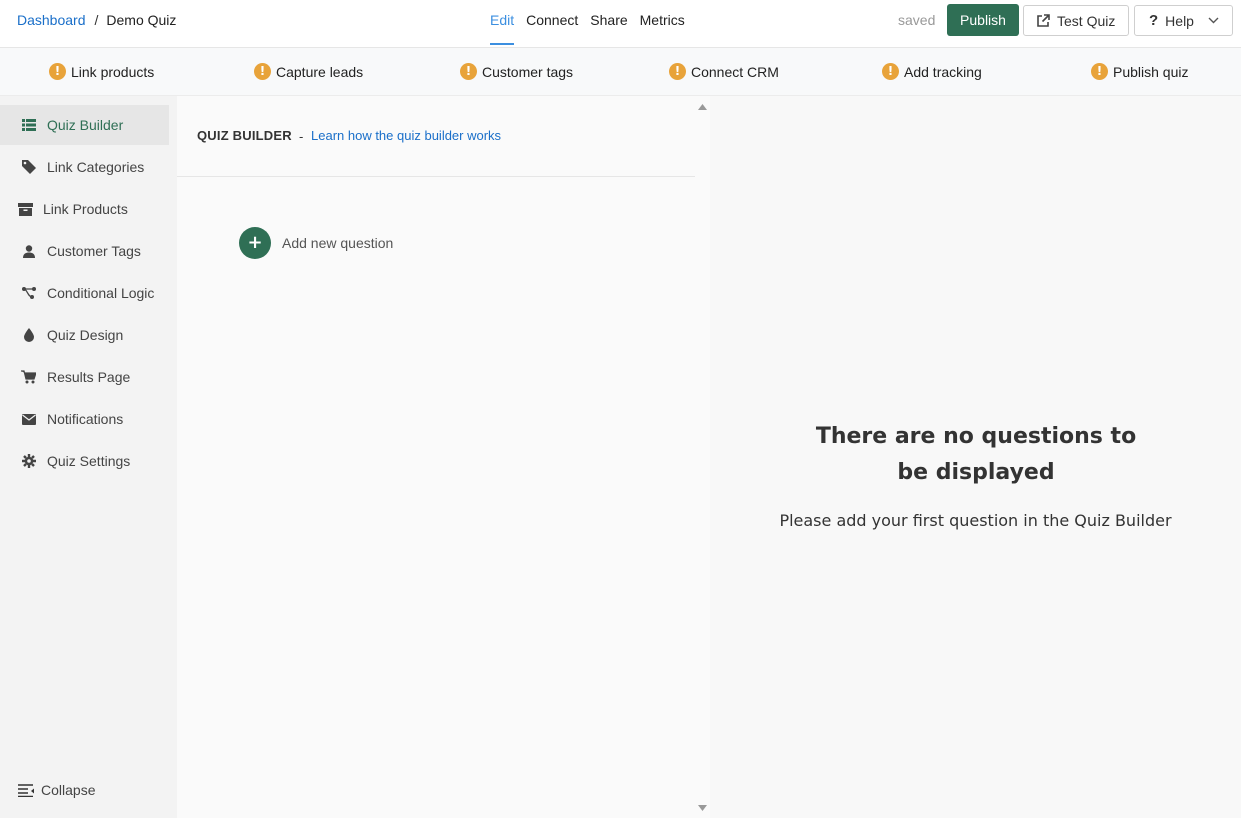  I want to click on step-link-products: ! Link products, so click(101, 71).